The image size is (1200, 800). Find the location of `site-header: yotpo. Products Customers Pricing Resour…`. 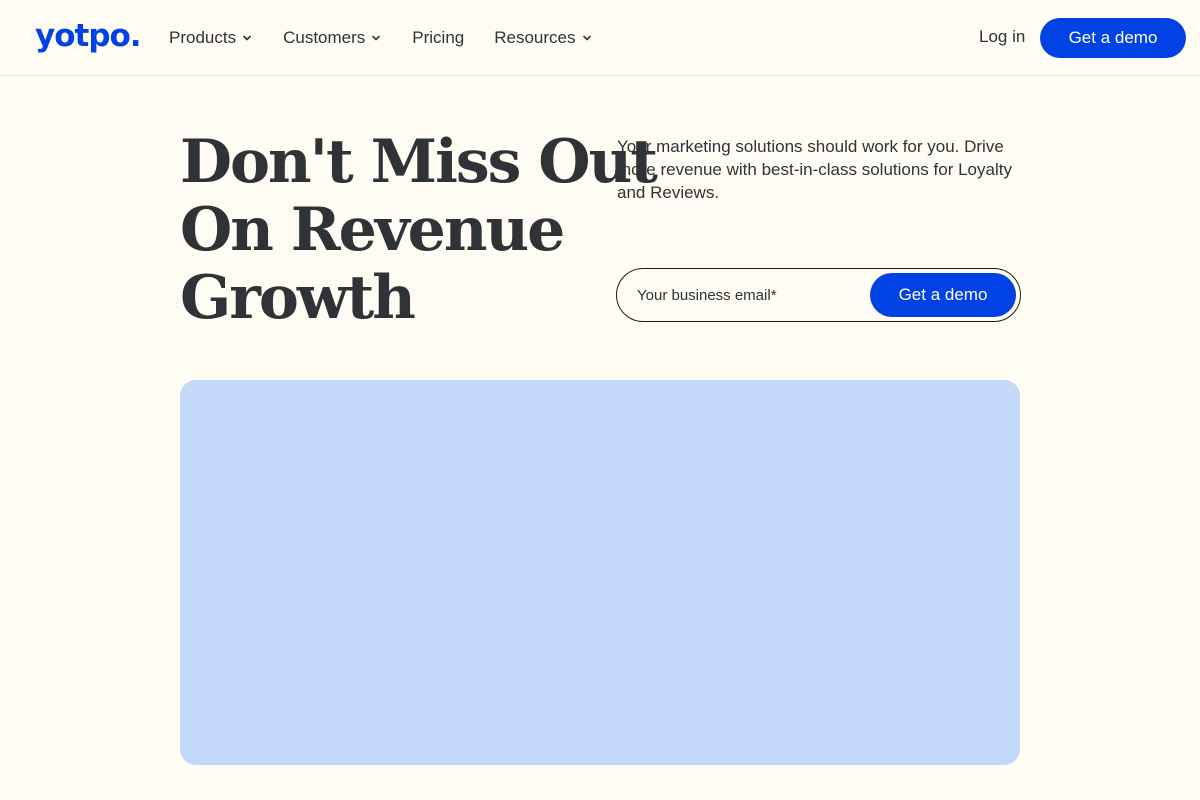

site-header: yotpo. Products Customers Pricing Resour… is located at coordinates (600, 38).